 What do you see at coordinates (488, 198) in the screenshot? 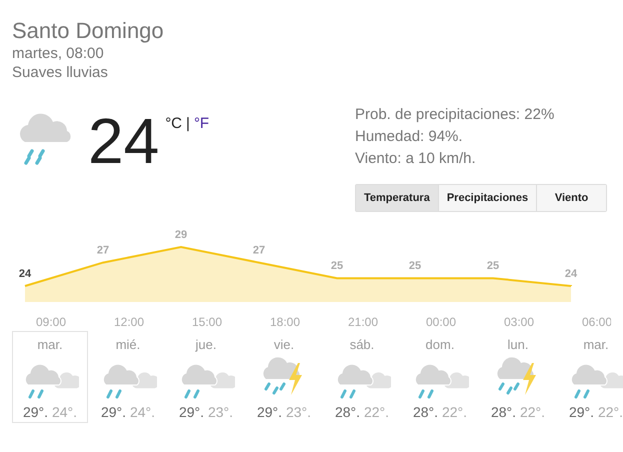
I see `tab: Precipitaciones` at bounding box center [488, 198].